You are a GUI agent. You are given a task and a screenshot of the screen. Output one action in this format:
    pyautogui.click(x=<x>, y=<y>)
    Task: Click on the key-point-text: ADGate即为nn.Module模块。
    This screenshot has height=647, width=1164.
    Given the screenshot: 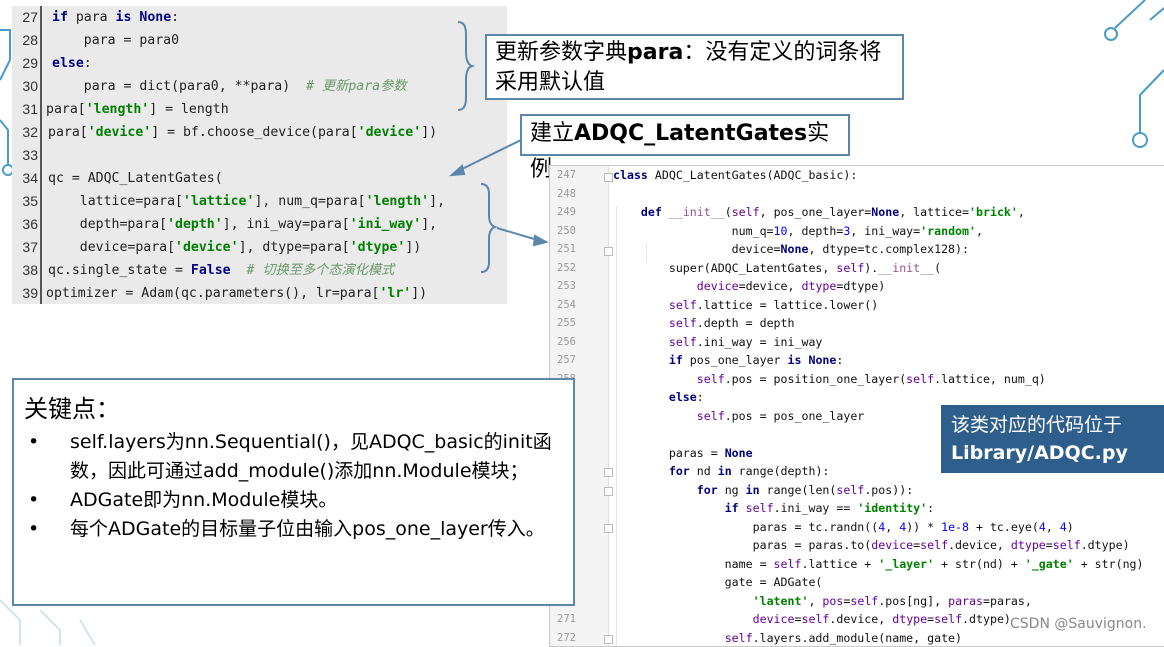 What is the action you would take?
    pyautogui.click(x=203, y=500)
    